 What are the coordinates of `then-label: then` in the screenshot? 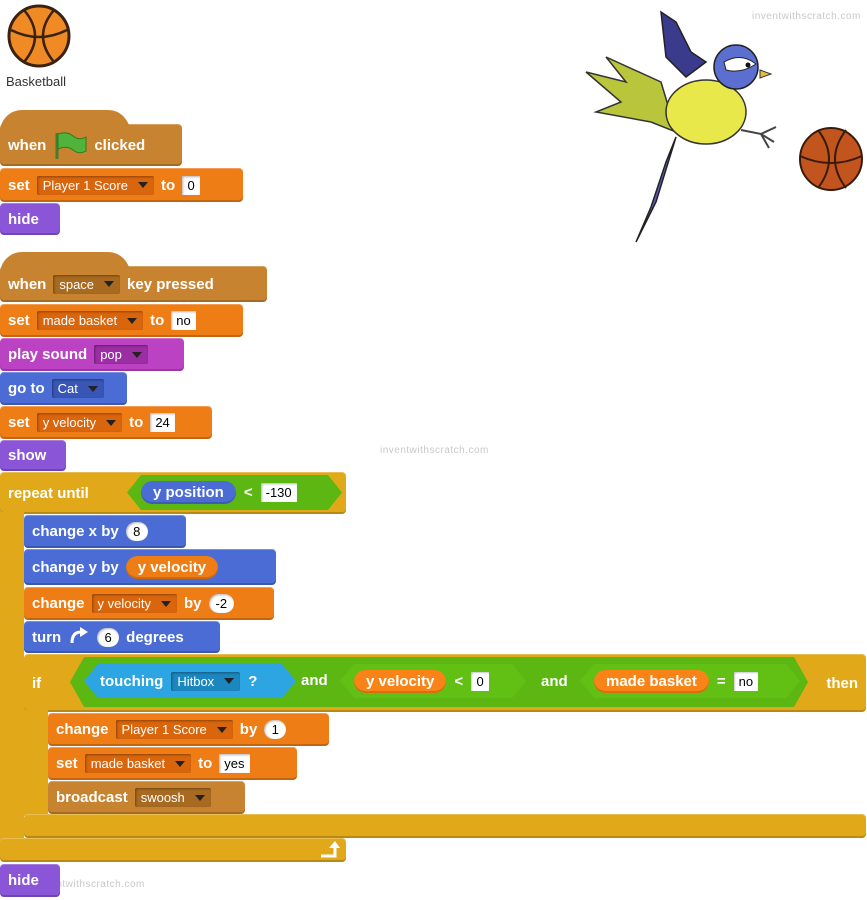 It's located at (842, 683).